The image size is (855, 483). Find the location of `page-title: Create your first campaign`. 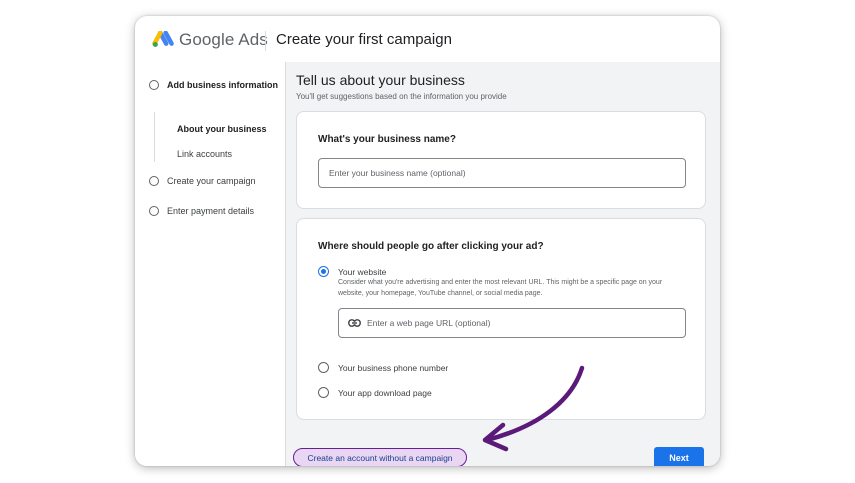

page-title: Create your first campaign is located at coordinates (364, 39).